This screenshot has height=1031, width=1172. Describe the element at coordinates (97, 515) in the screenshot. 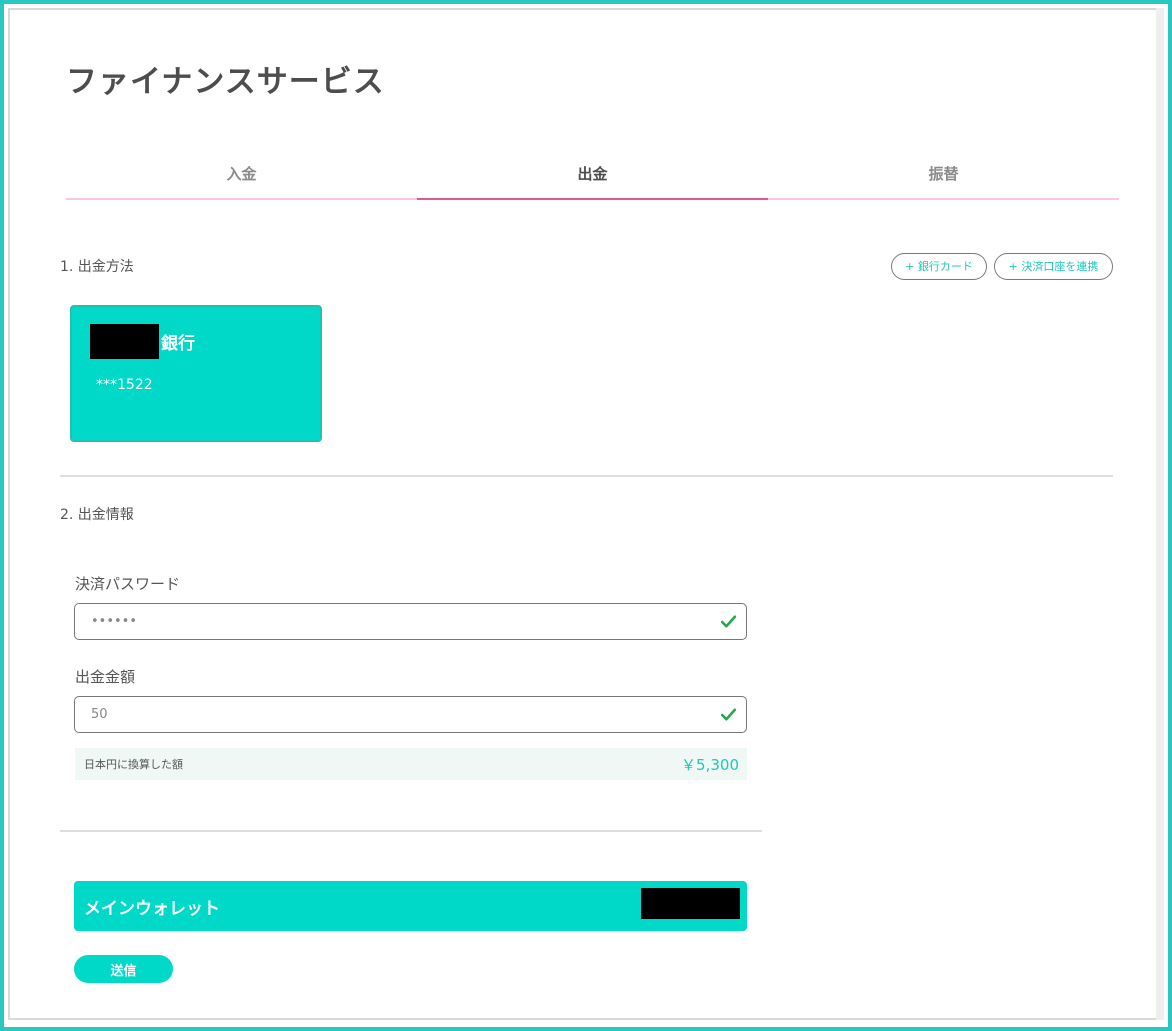

I see `withdrawal-info-label: 2. 出金情報` at that location.